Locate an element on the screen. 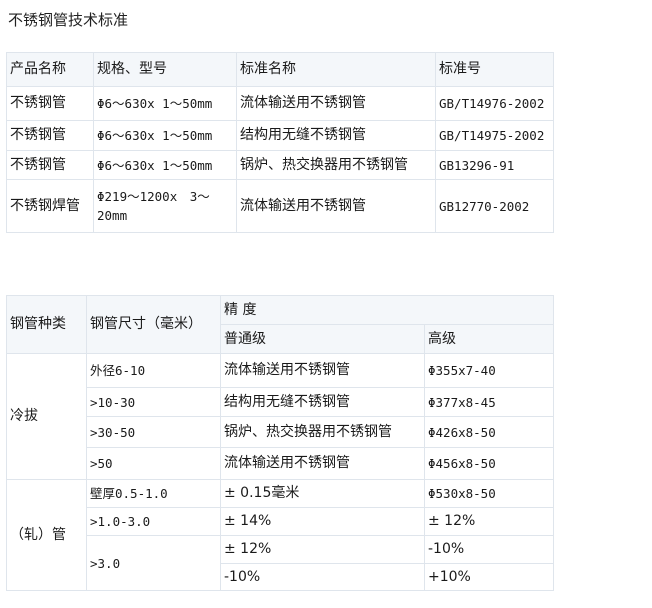 Image resolution: width=652 pixels, height=608 pixels. normal-grade-cell: ± 14% is located at coordinates (322, 521).